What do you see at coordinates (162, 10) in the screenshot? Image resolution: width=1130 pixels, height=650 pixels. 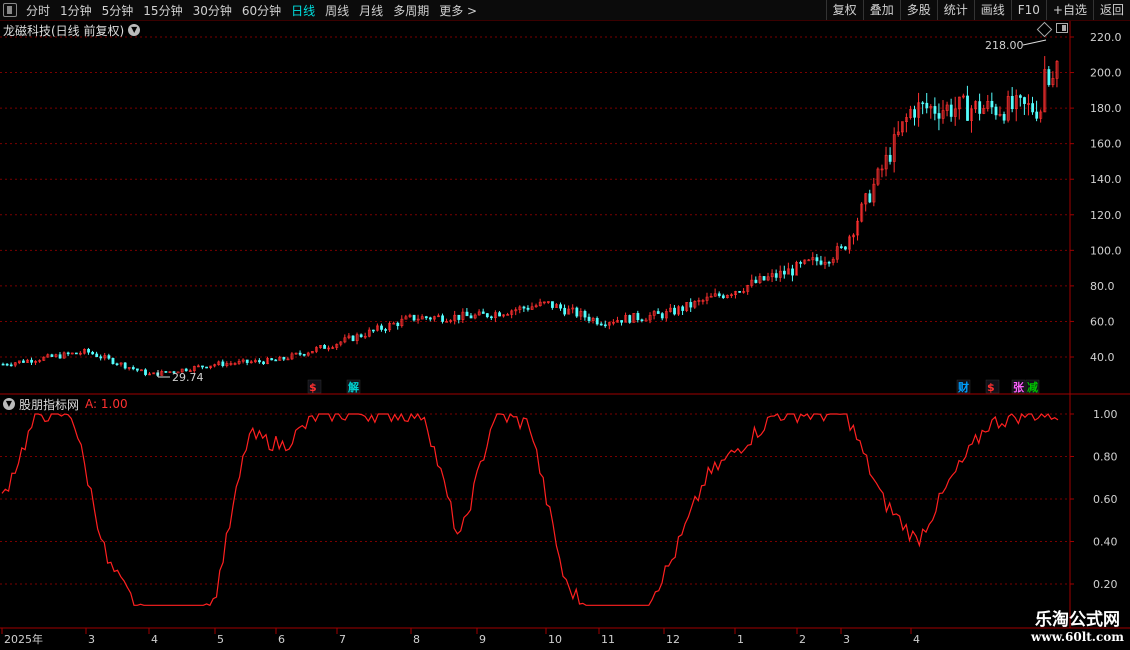 I see `tab-15min: 15分钟` at bounding box center [162, 10].